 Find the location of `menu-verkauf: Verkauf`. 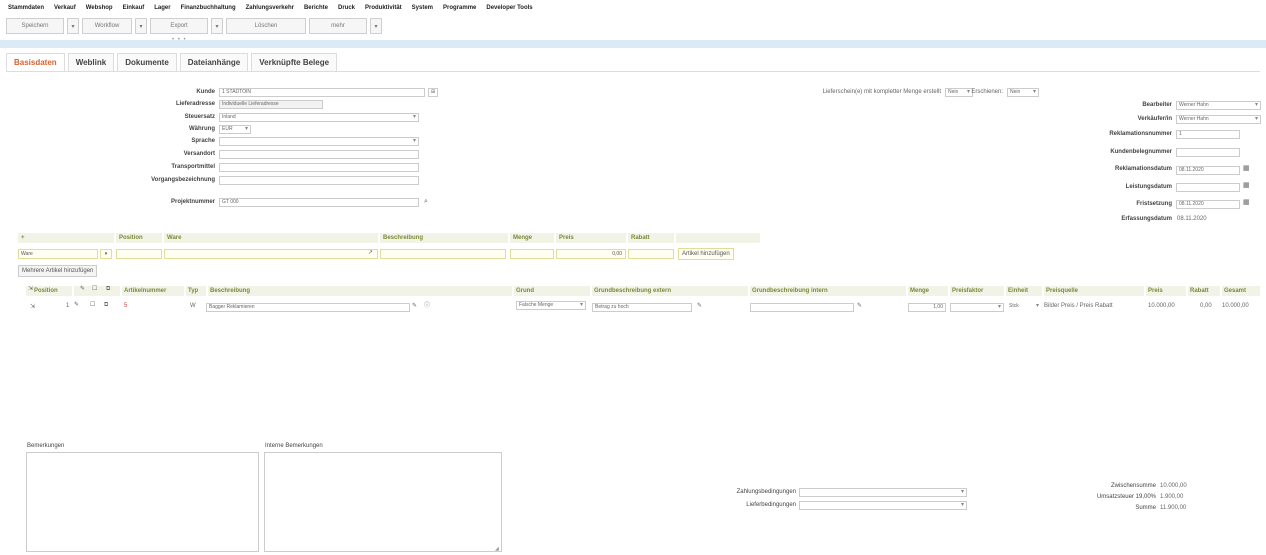

menu-verkauf: Verkauf is located at coordinates (65, 8).